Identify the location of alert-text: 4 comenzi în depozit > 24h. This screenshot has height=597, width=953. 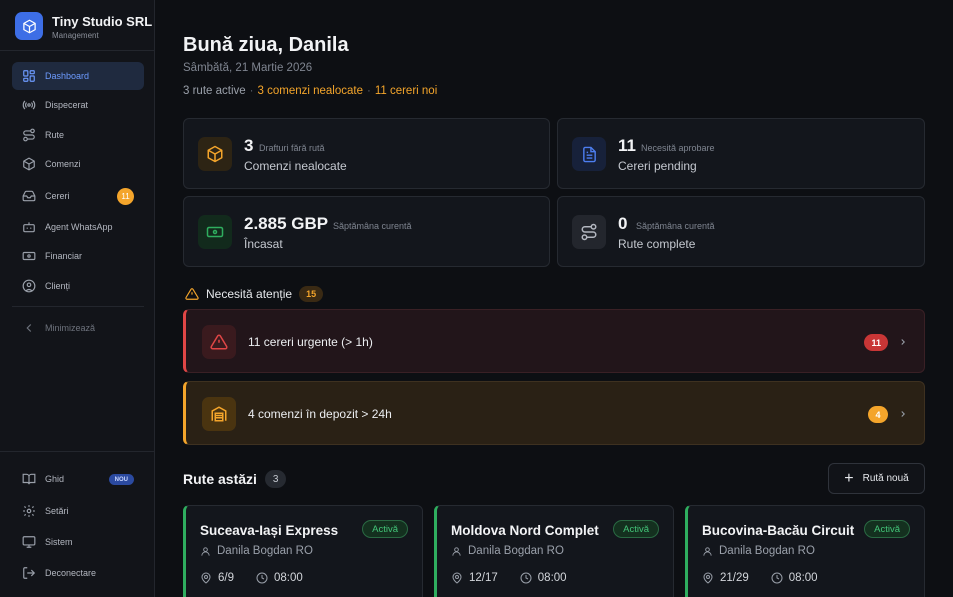
(320, 414).